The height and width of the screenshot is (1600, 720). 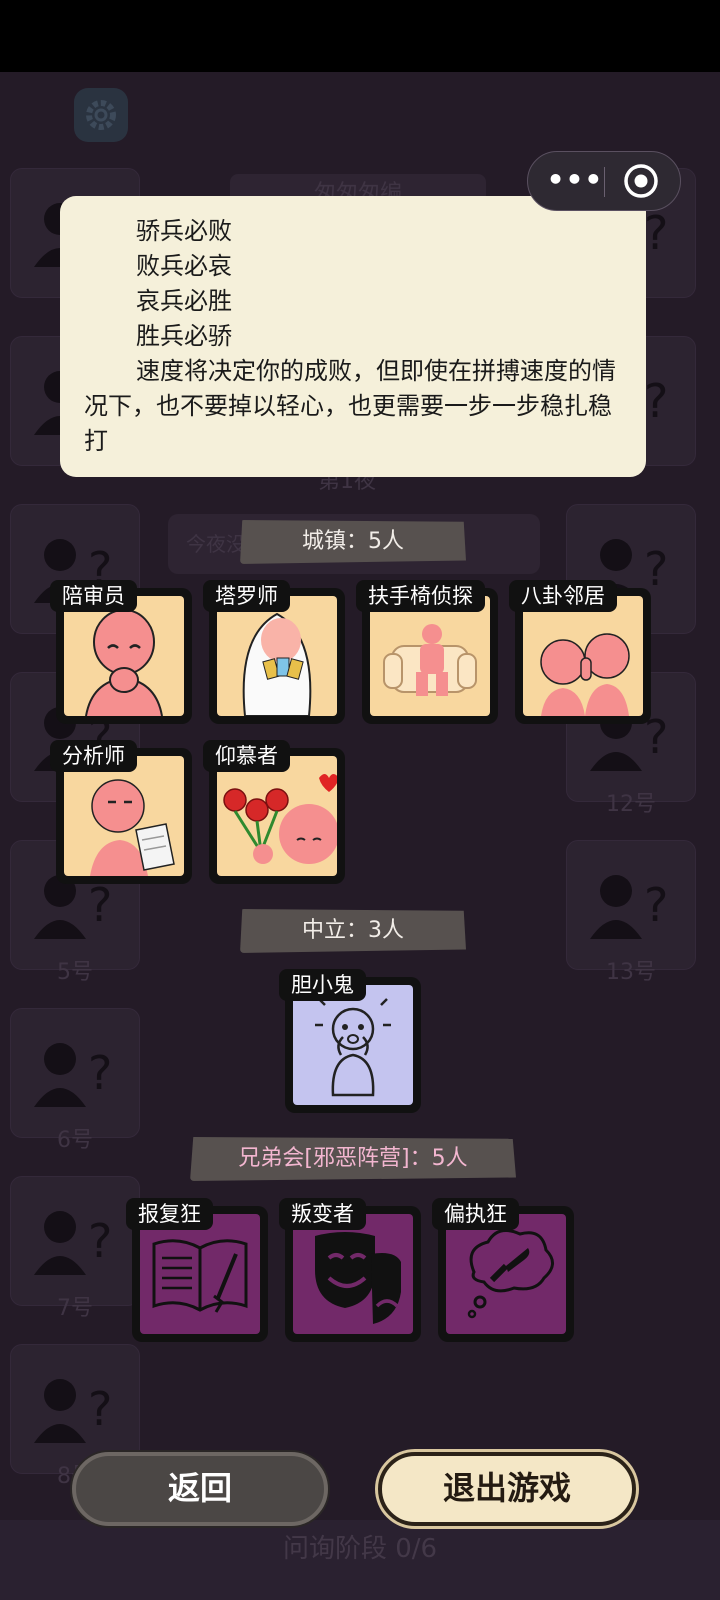 What do you see at coordinates (475, 1214) in the screenshot?
I see `role-name: 偏执狂` at bounding box center [475, 1214].